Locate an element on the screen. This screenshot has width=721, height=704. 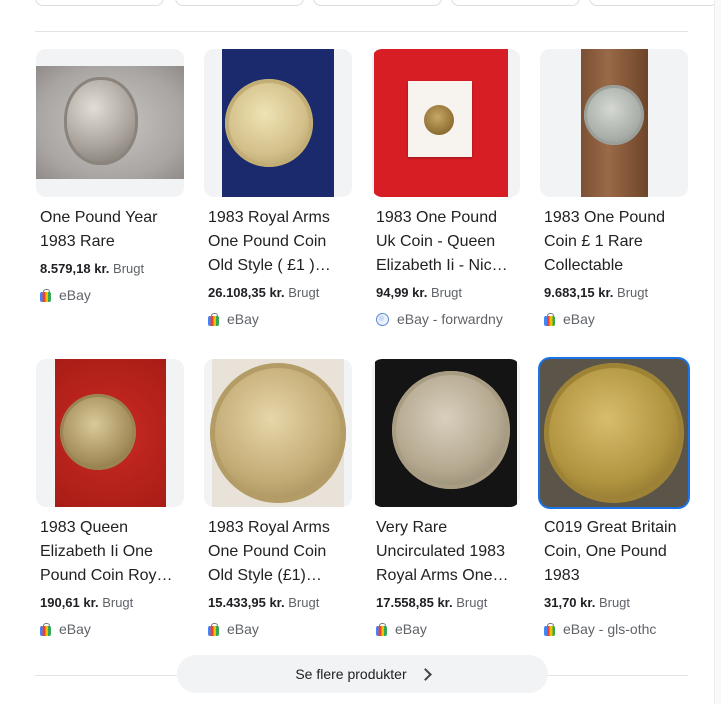
price-line: 31,70 kr. Brugt is located at coordinates (587, 603).